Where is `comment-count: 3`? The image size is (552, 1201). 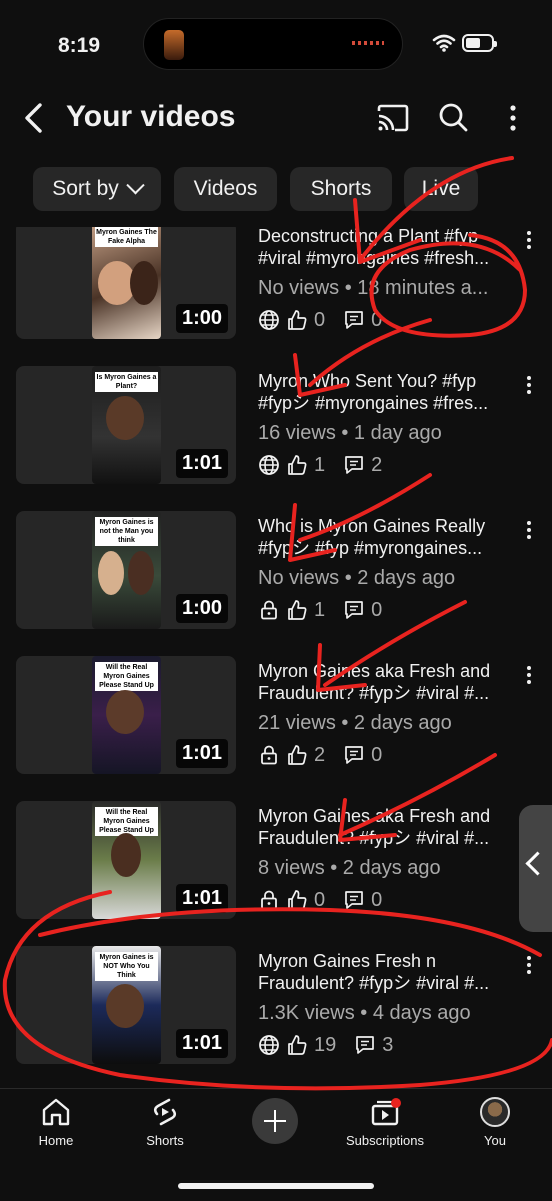 comment-count: 3 is located at coordinates (388, 1044).